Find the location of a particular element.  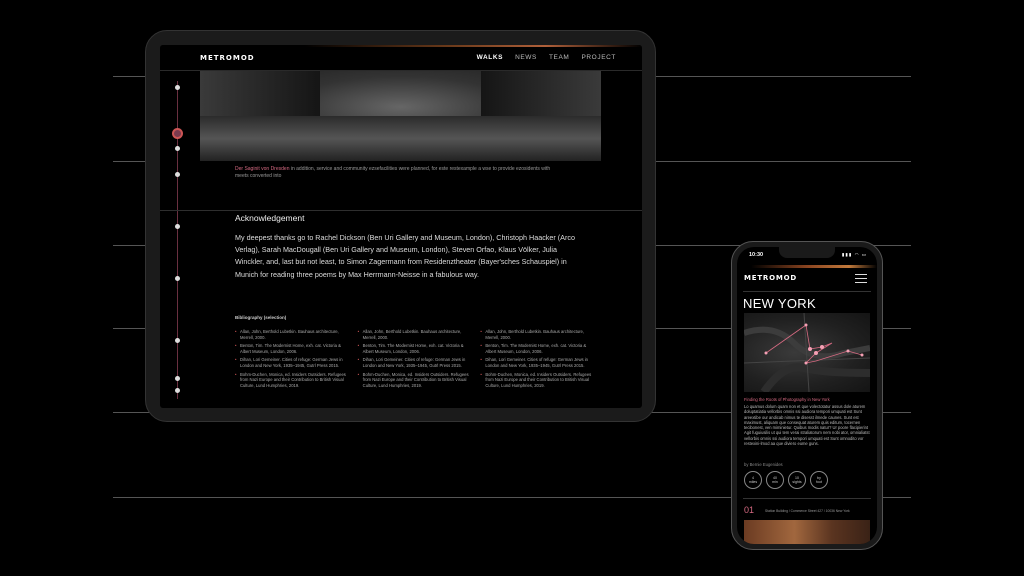

page-title: NEW YORK is located at coordinates (779, 303).